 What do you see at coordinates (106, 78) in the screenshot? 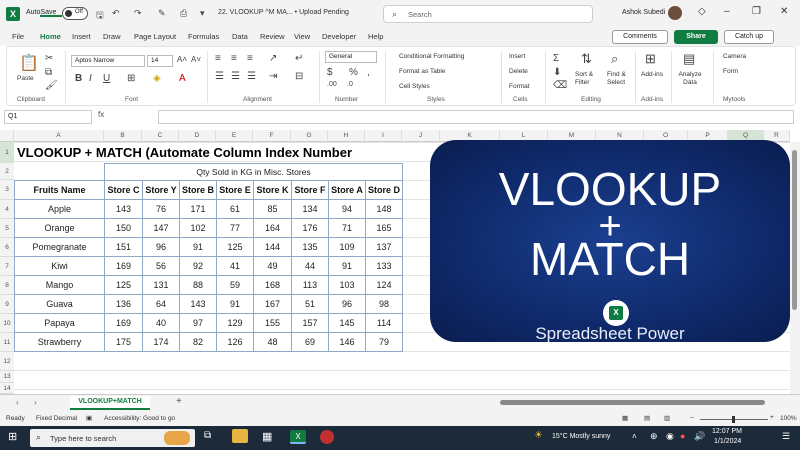
I see `underline-icon: U` at bounding box center [106, 78].